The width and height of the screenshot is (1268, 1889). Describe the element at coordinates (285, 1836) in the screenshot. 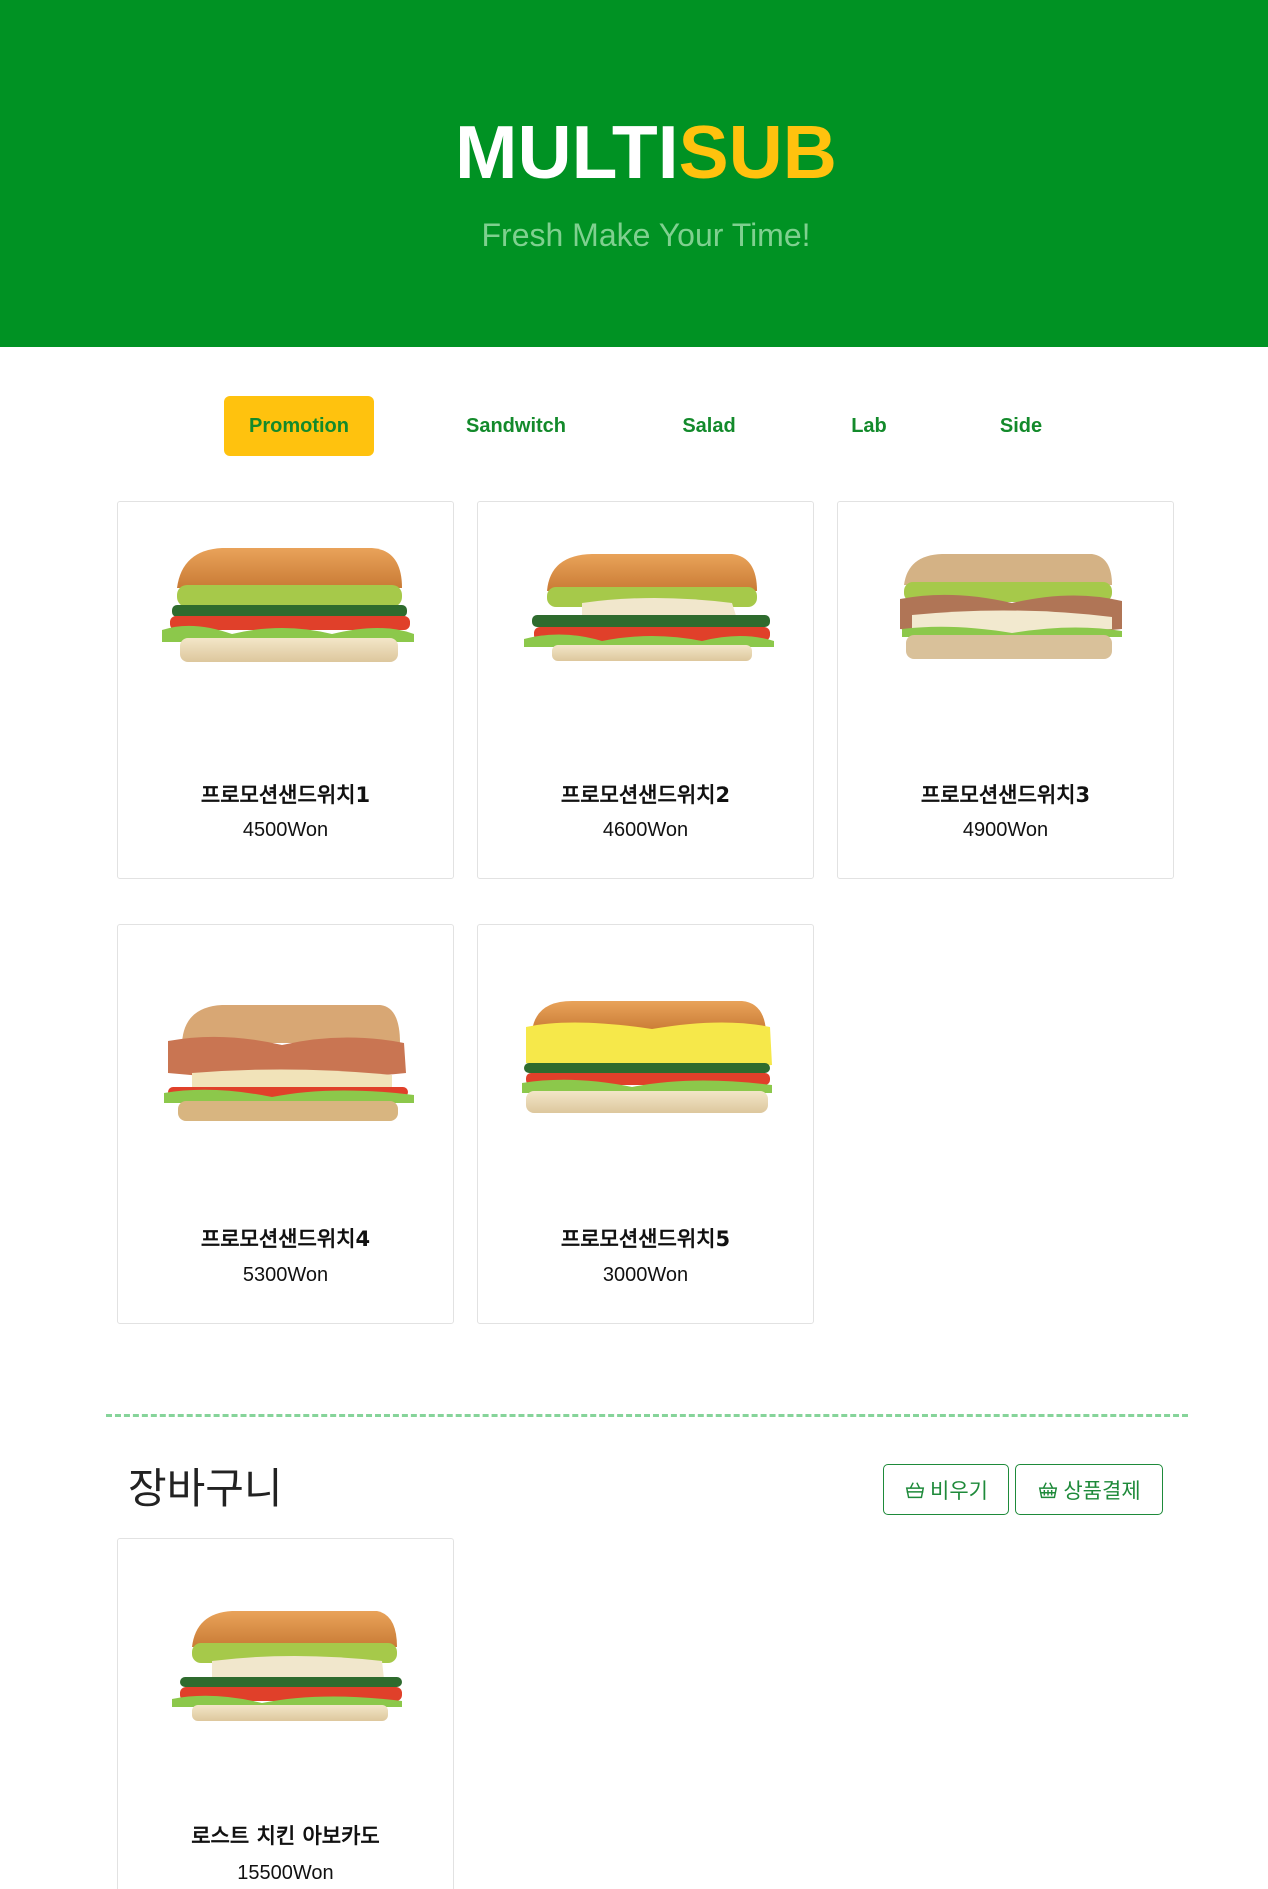

I see `cart-item-name: 로스트 치킨 아보카도` at that location.